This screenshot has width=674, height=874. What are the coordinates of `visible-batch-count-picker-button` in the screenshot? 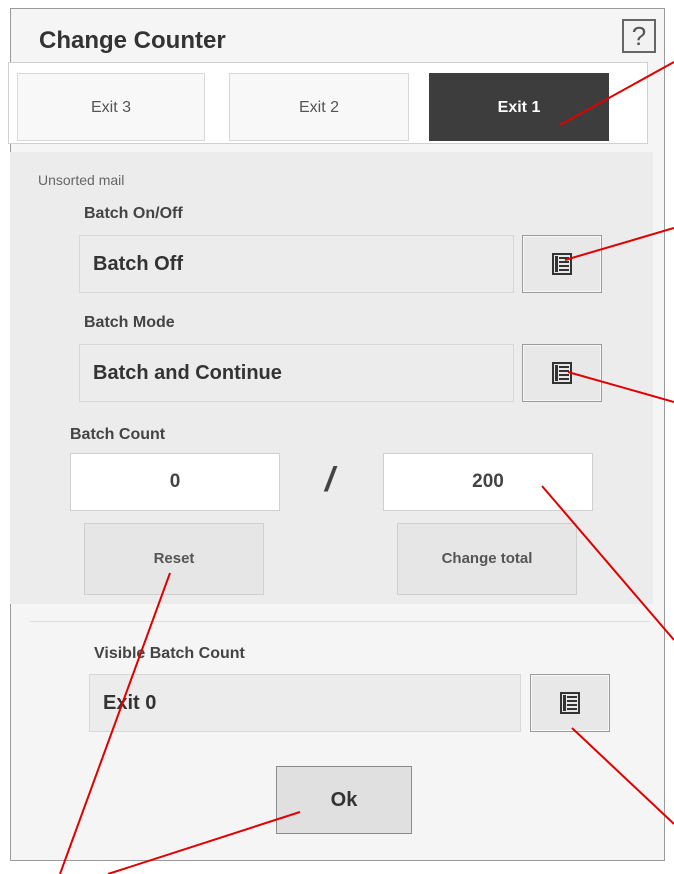 It's located at (570, 703).